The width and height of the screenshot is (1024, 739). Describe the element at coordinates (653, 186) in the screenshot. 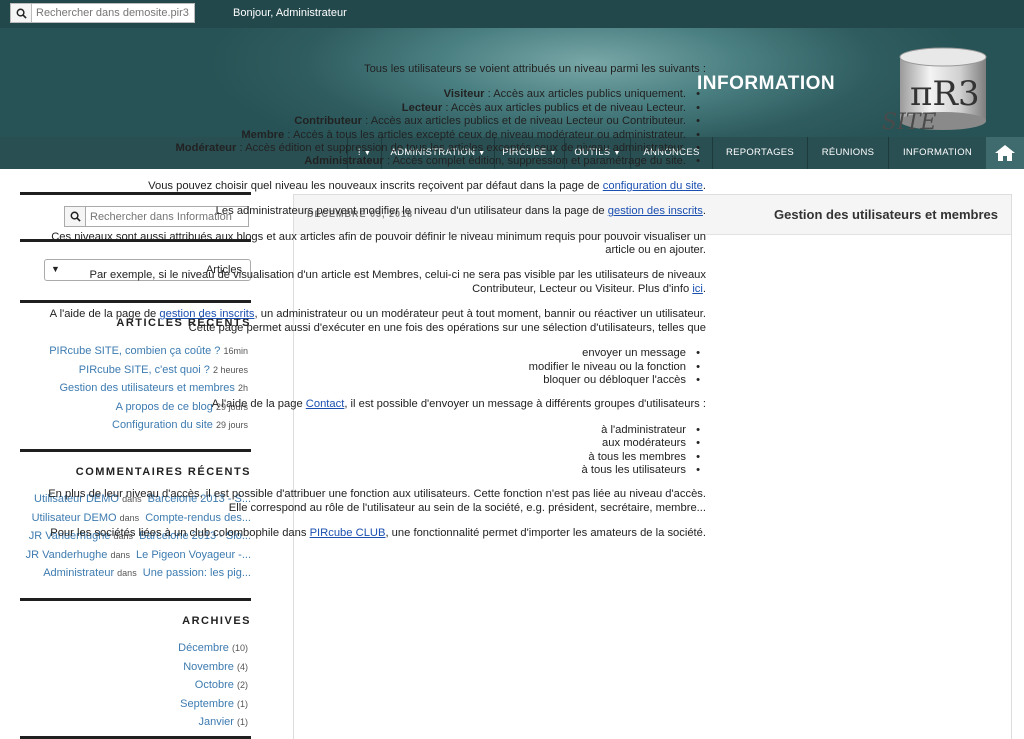

I see `site-config-link: configuration du site` at that location.